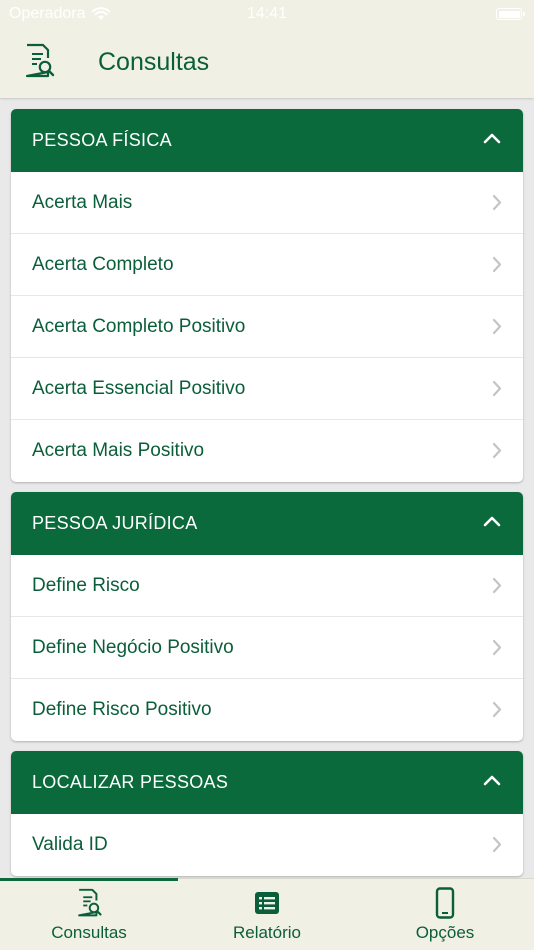 The height and width of the screenshot is (950, 534). I want to click on list-item-label: Acerta Mais Positivo, so click(118, 450).